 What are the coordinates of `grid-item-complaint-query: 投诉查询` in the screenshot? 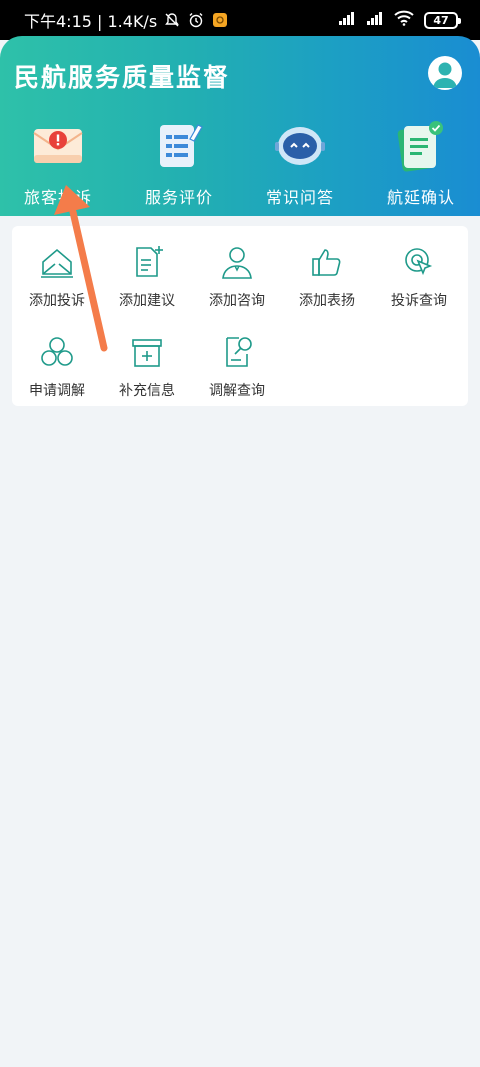 It's located at (419, 276).